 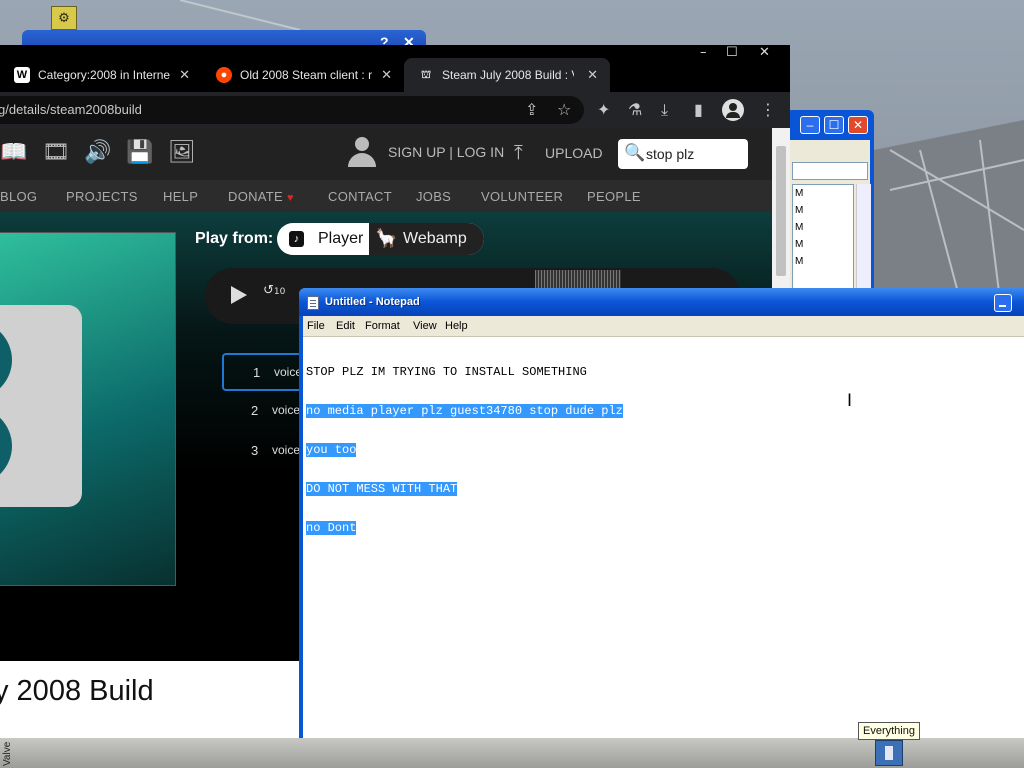 What do you see at coordinates (1003, 303) in the screenshot?
I see `minimize-button` at bounding box center [1003, 303].